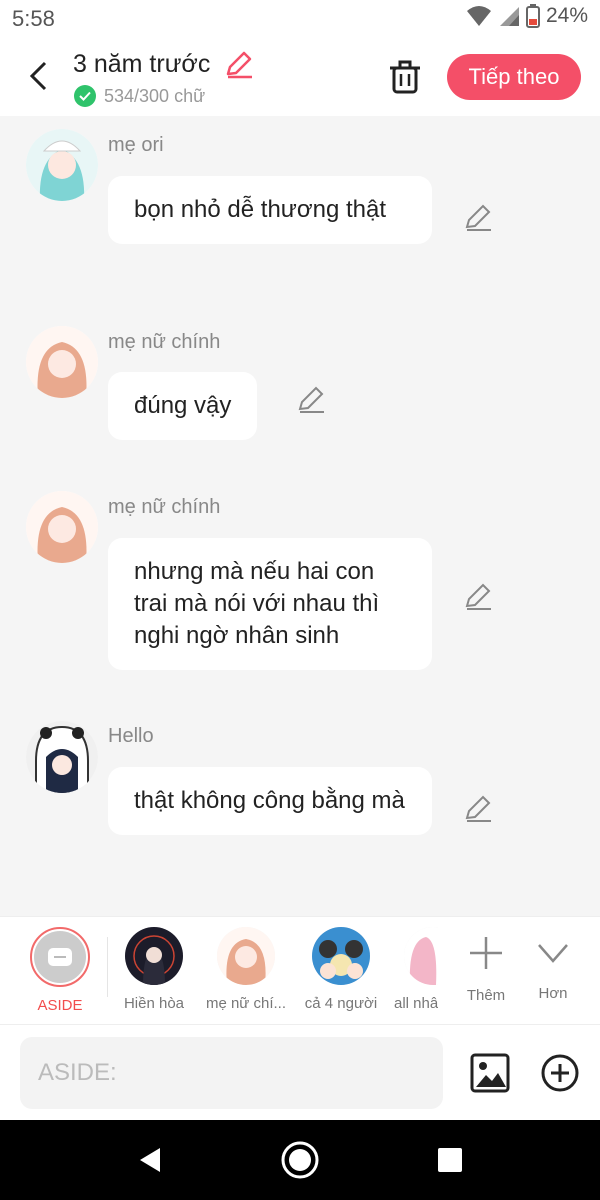  What do you see at coordinates (239, 65) in the screenshot?
I see `edit-title-icon` at bounding box center [239, 65].